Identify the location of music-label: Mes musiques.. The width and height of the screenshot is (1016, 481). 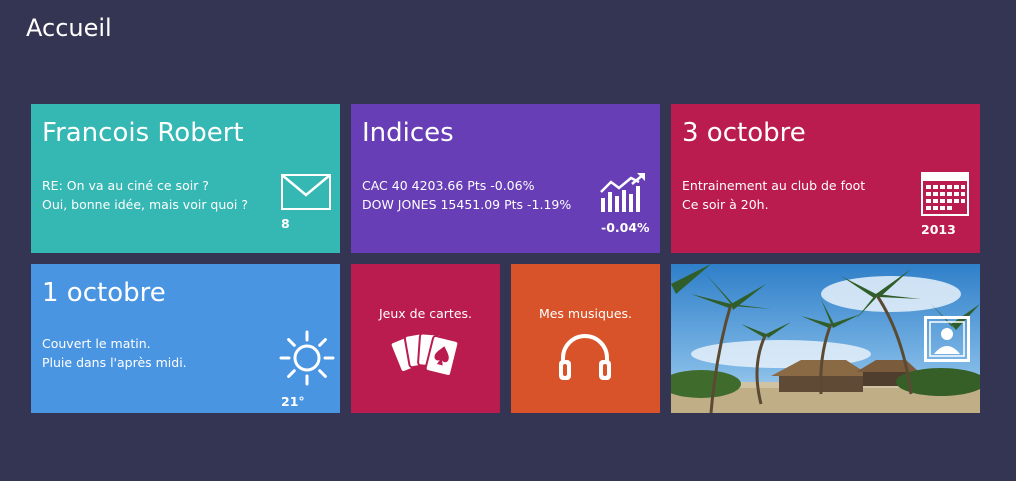
(585, 313).